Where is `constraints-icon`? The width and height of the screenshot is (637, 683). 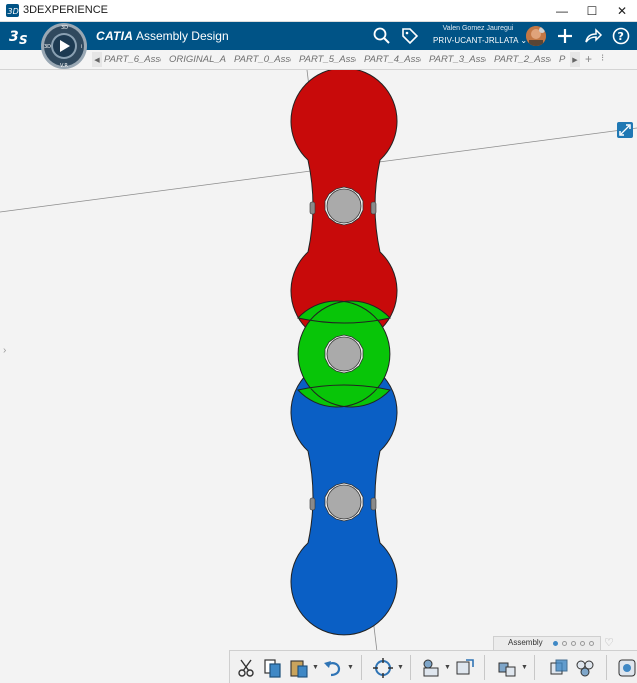 constraints-icon is located at coordinates (585, 668).